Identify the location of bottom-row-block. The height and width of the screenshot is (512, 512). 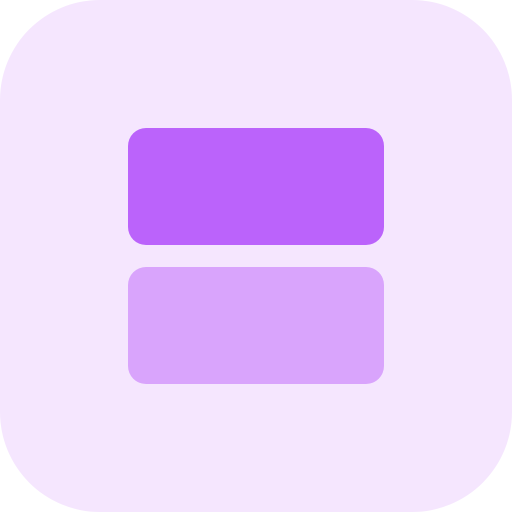
(256, 325).